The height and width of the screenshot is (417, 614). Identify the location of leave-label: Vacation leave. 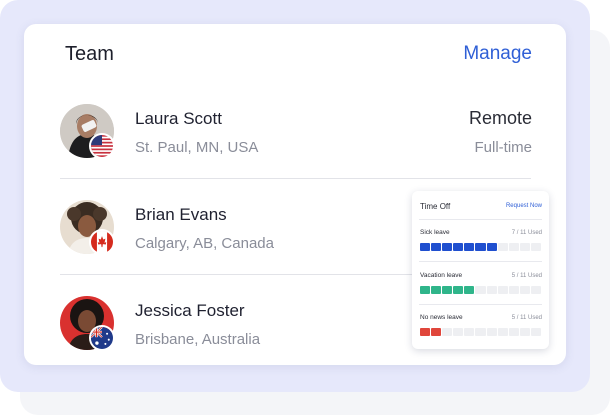
(441, 275).